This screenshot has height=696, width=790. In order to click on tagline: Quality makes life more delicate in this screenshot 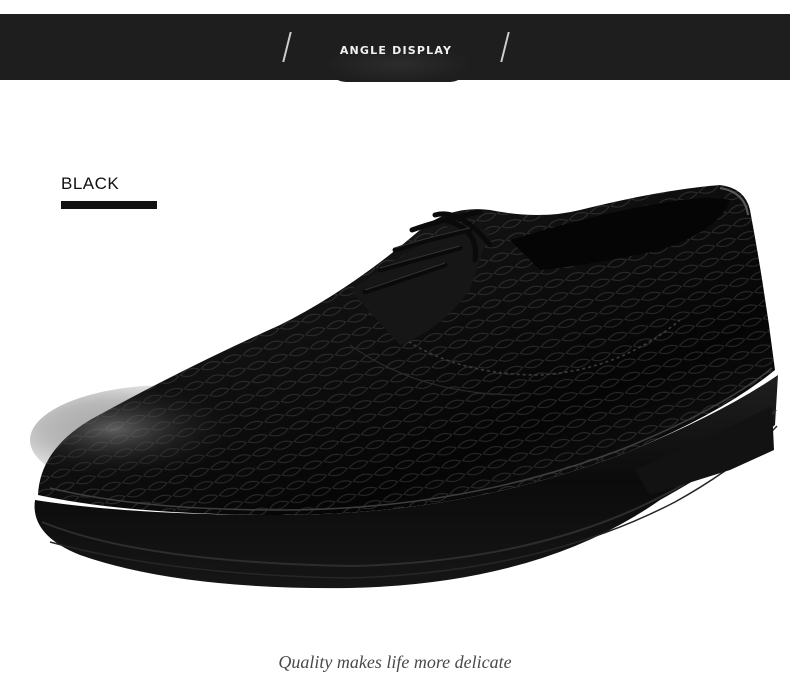, I will do `click(395, 662)`.